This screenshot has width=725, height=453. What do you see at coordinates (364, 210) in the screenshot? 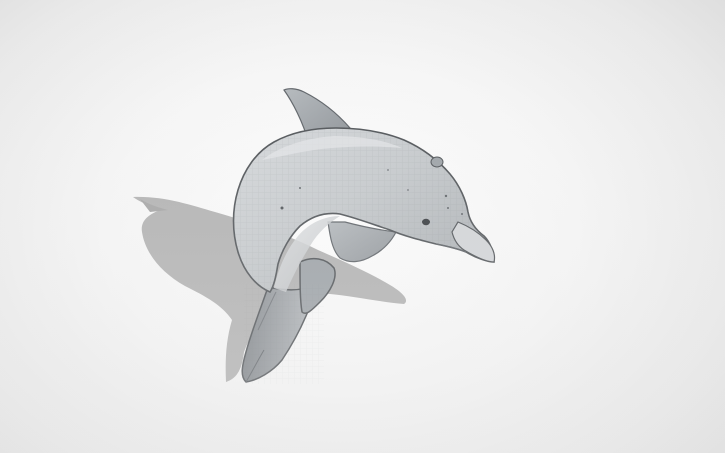
I see `dolphin-body` at bounding box center [364, 210].